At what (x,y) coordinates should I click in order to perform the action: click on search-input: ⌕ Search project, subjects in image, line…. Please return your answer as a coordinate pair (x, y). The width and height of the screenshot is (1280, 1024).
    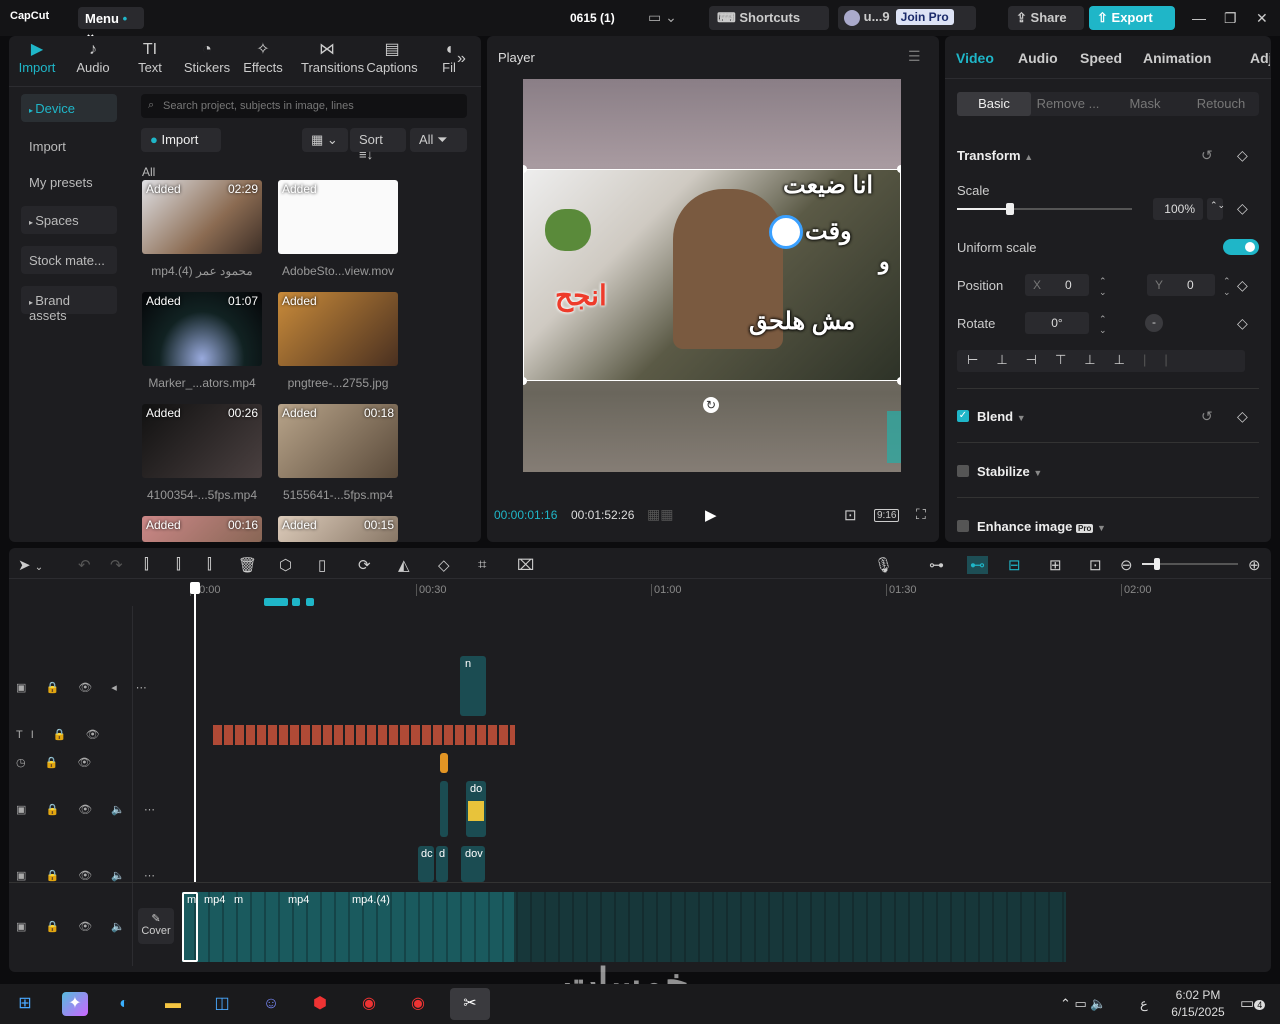
    Looking at the image, I should click on (304, 106).